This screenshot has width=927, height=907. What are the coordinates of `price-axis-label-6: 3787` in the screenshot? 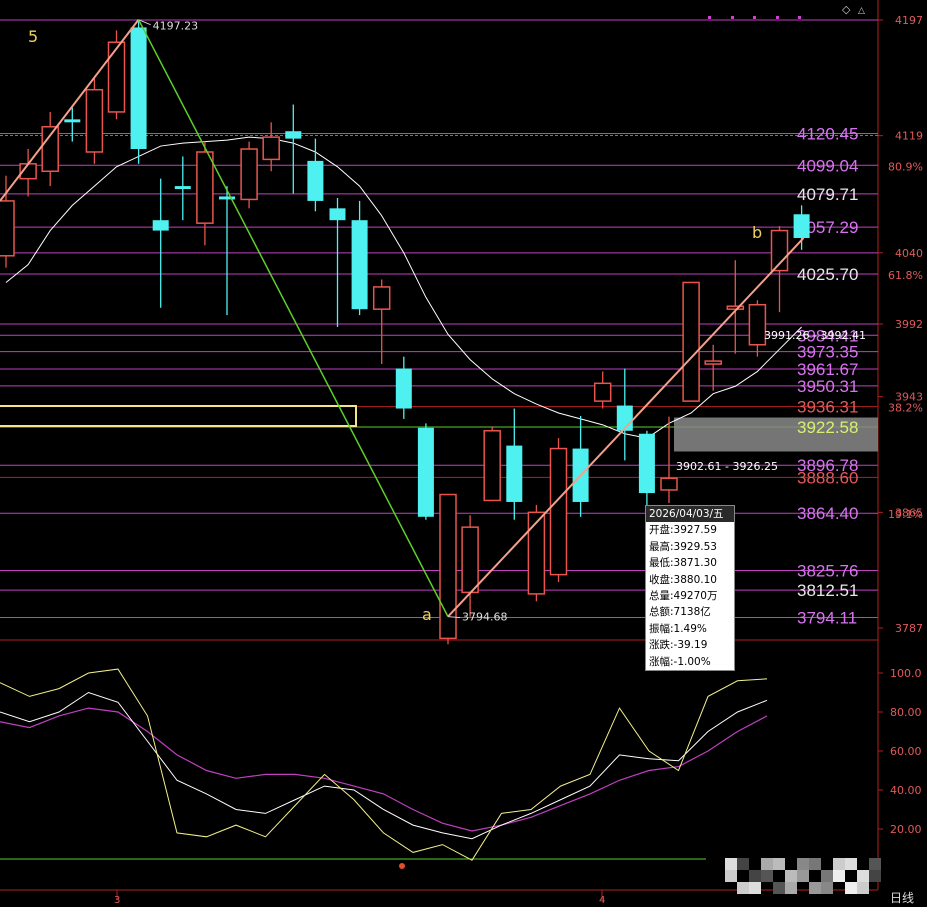 It's located at (909, 628).